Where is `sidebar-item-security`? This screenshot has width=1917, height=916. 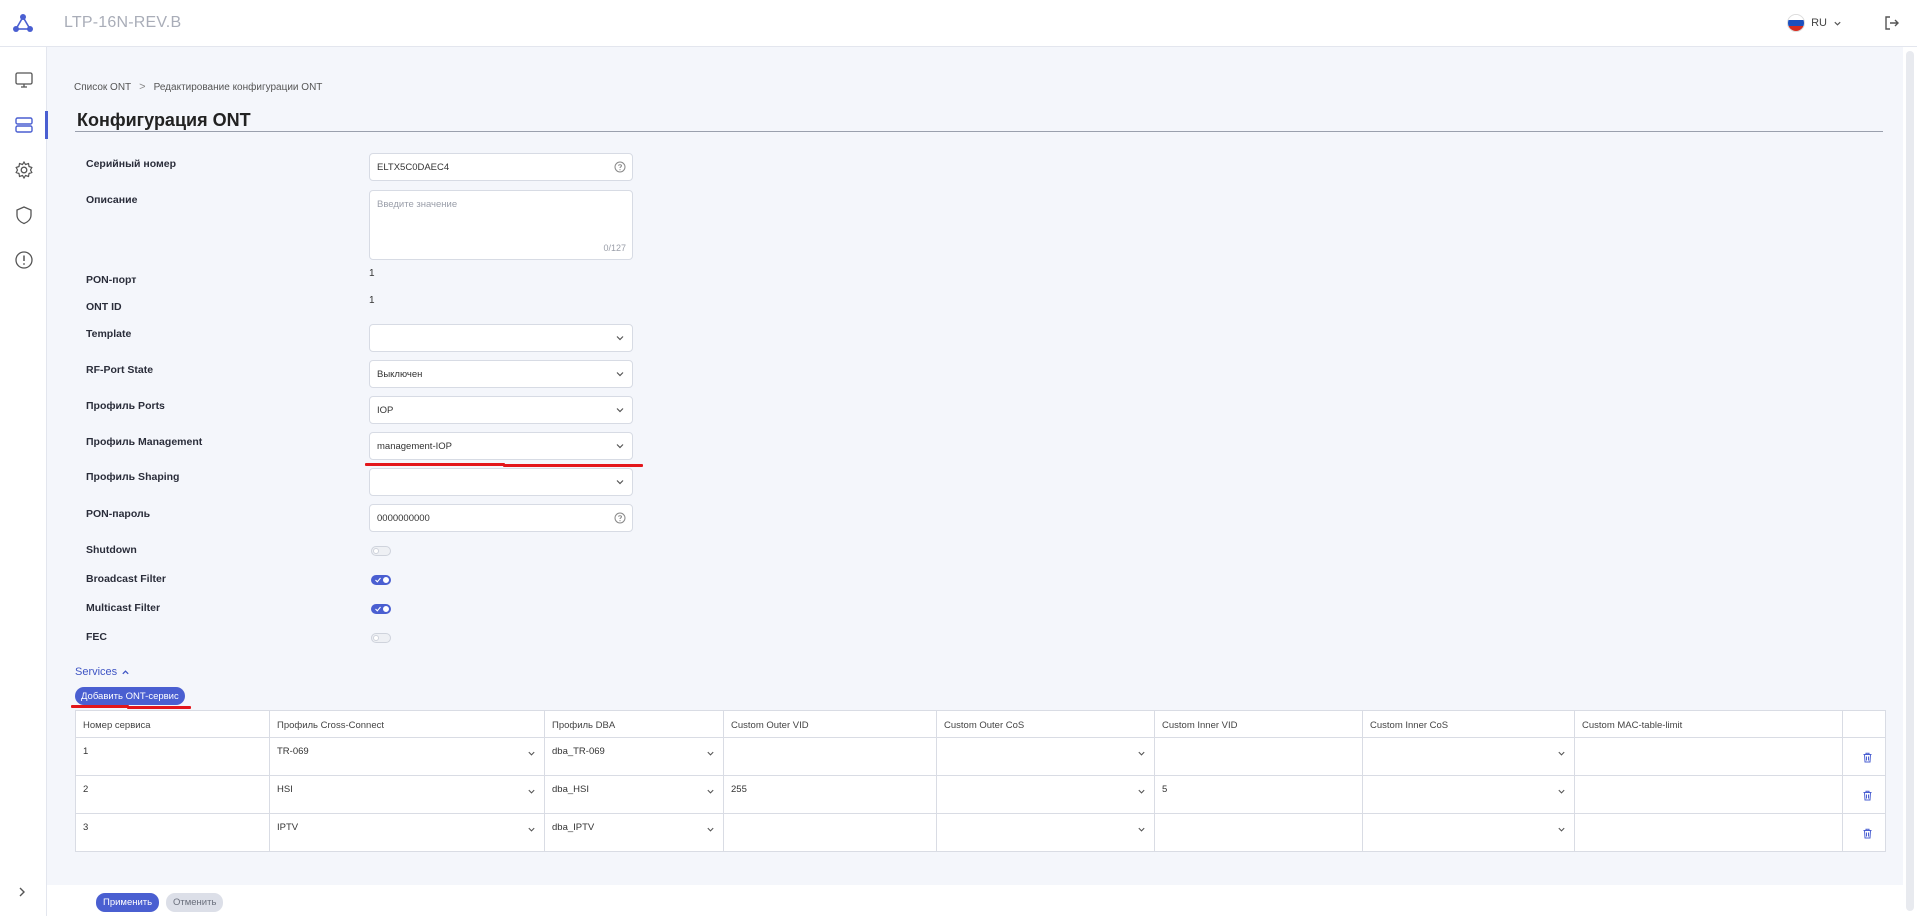 sidebar-item-security is located at coordinates (23, 215).